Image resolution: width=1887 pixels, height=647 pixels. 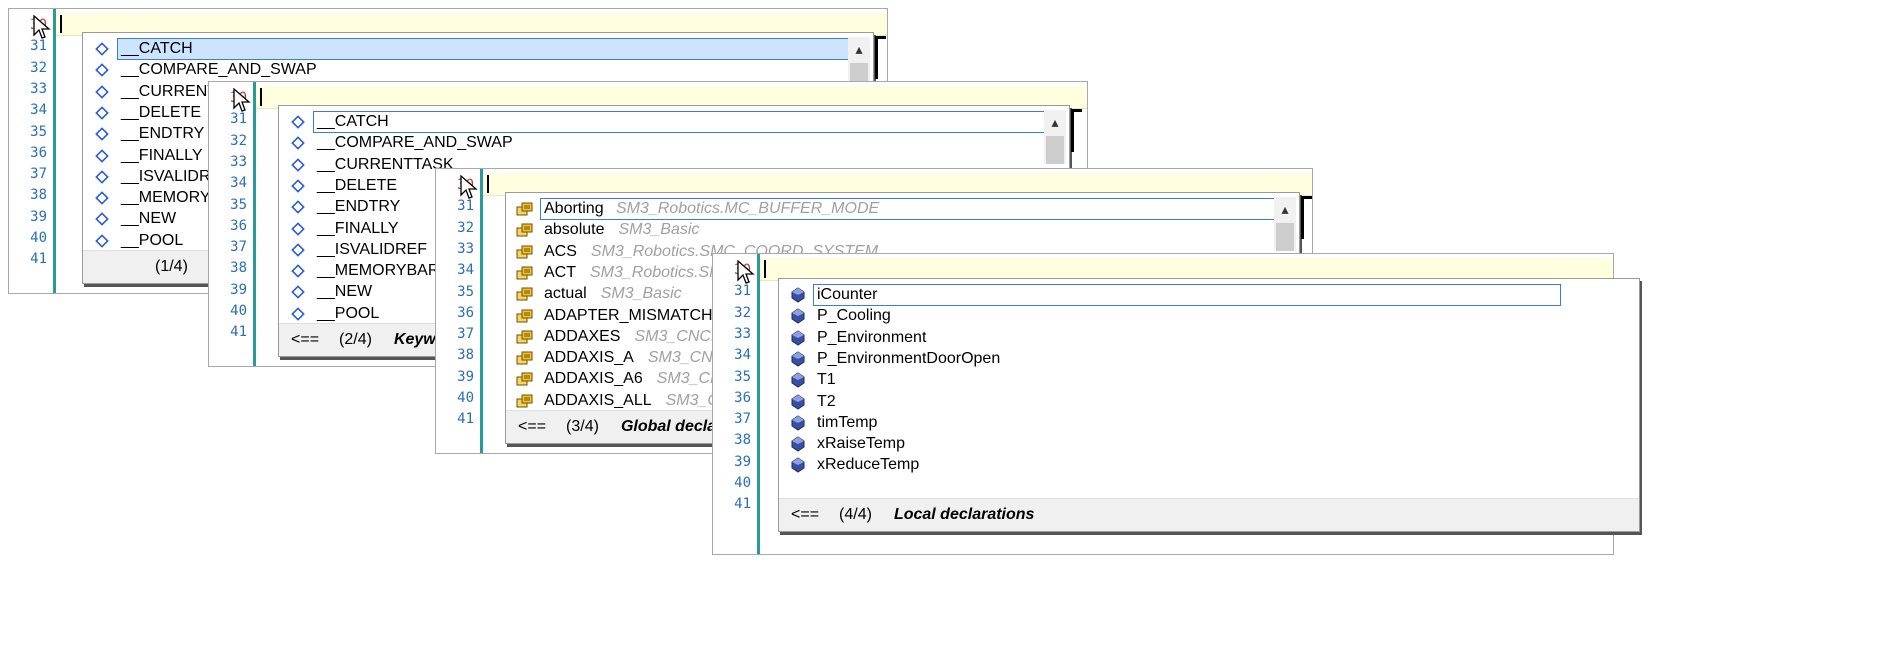 What do you see at coordinates (593, 379) in the screenshot?
I see `completion-item-label: ADDAXIS_A6` at bounding box center [593, 379].